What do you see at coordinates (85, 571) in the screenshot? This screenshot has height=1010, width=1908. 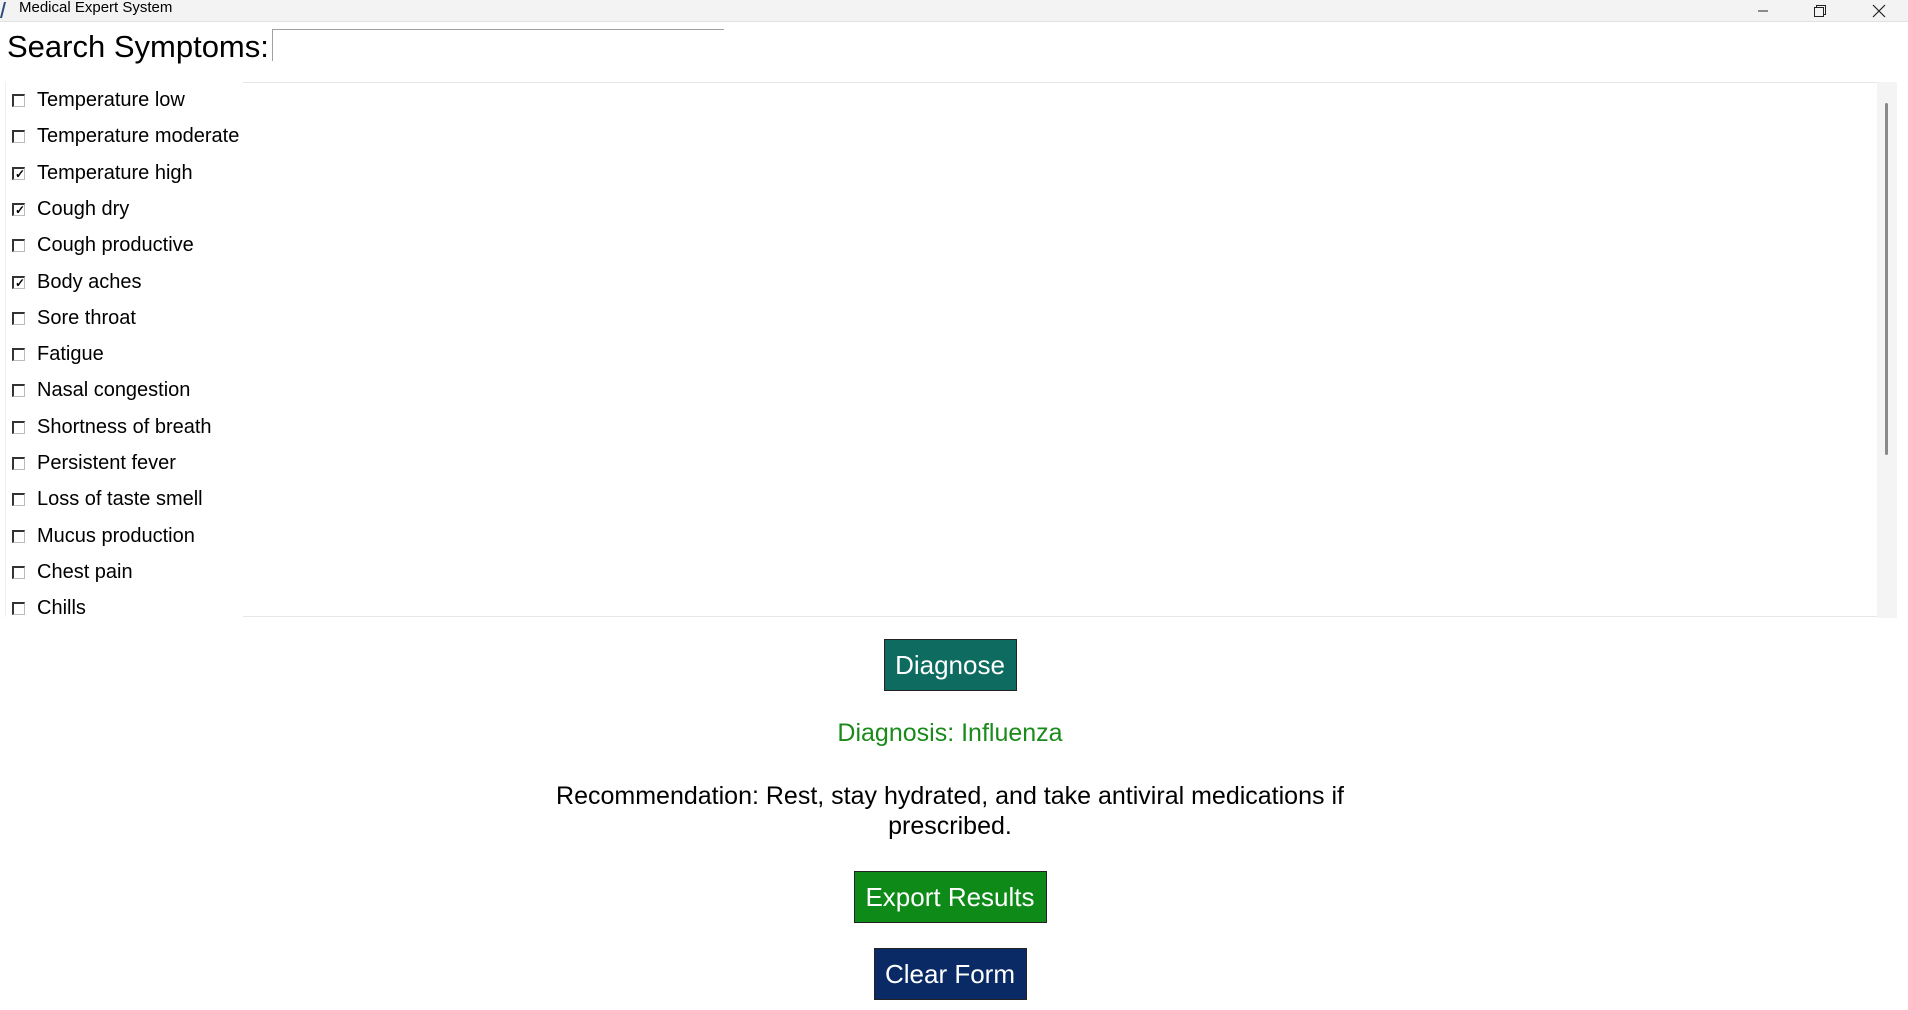 I see `symptom-label: Chest pain` at bounding box center [85, 571].